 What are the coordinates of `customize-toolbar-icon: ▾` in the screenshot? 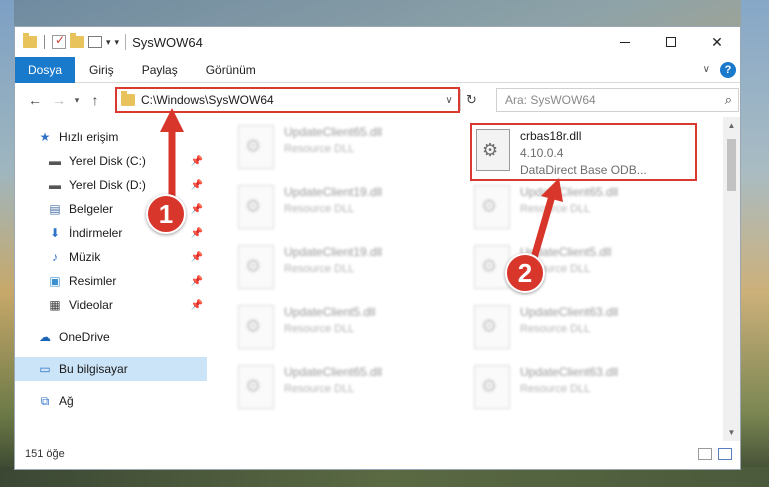 It's located at (117, 42).